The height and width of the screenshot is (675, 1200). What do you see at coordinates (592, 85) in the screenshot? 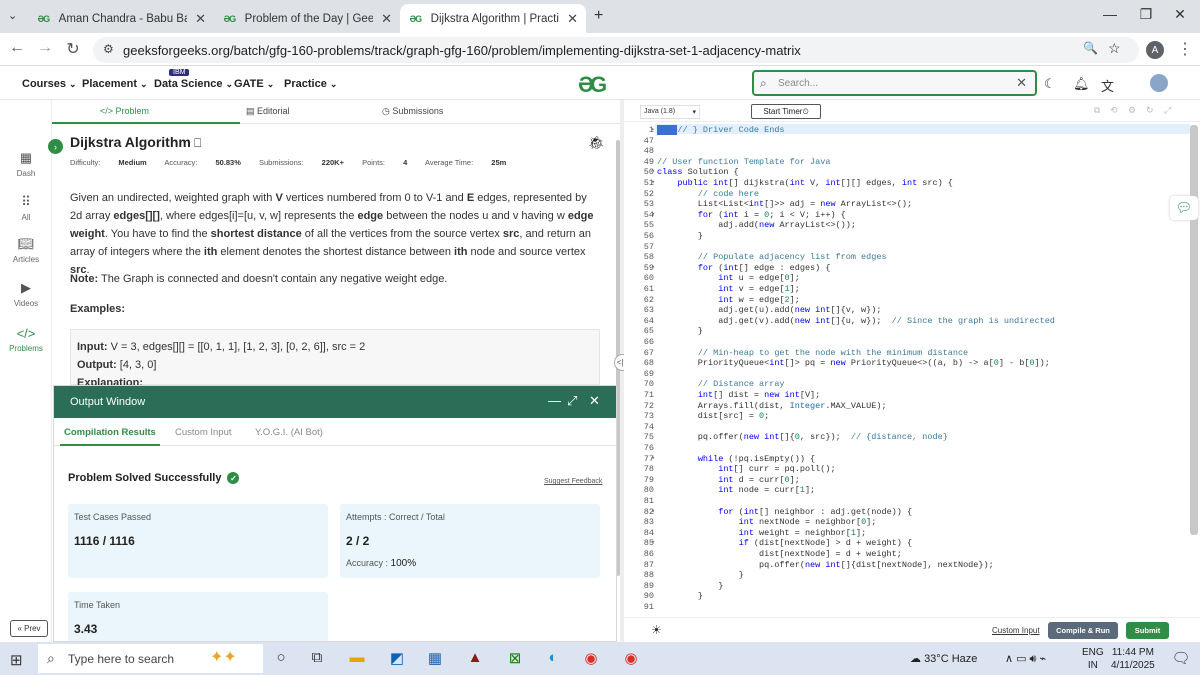
I see `gfg-logo: ƏG` at bounding box center [592, 85].